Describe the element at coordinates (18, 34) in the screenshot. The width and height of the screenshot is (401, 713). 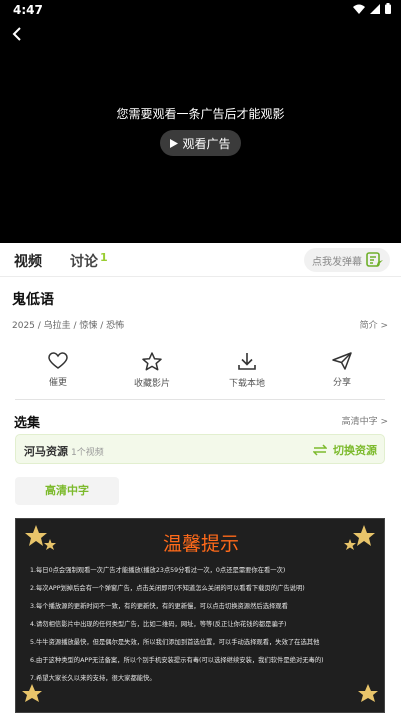
I see `back-arrow-icon` at that location.